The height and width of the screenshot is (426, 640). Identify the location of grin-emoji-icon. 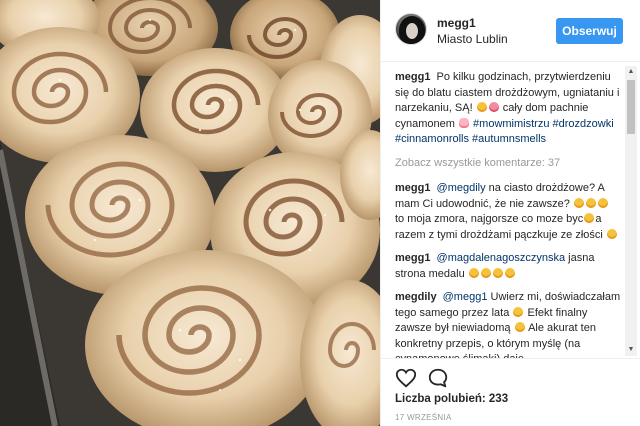
(481, 107).